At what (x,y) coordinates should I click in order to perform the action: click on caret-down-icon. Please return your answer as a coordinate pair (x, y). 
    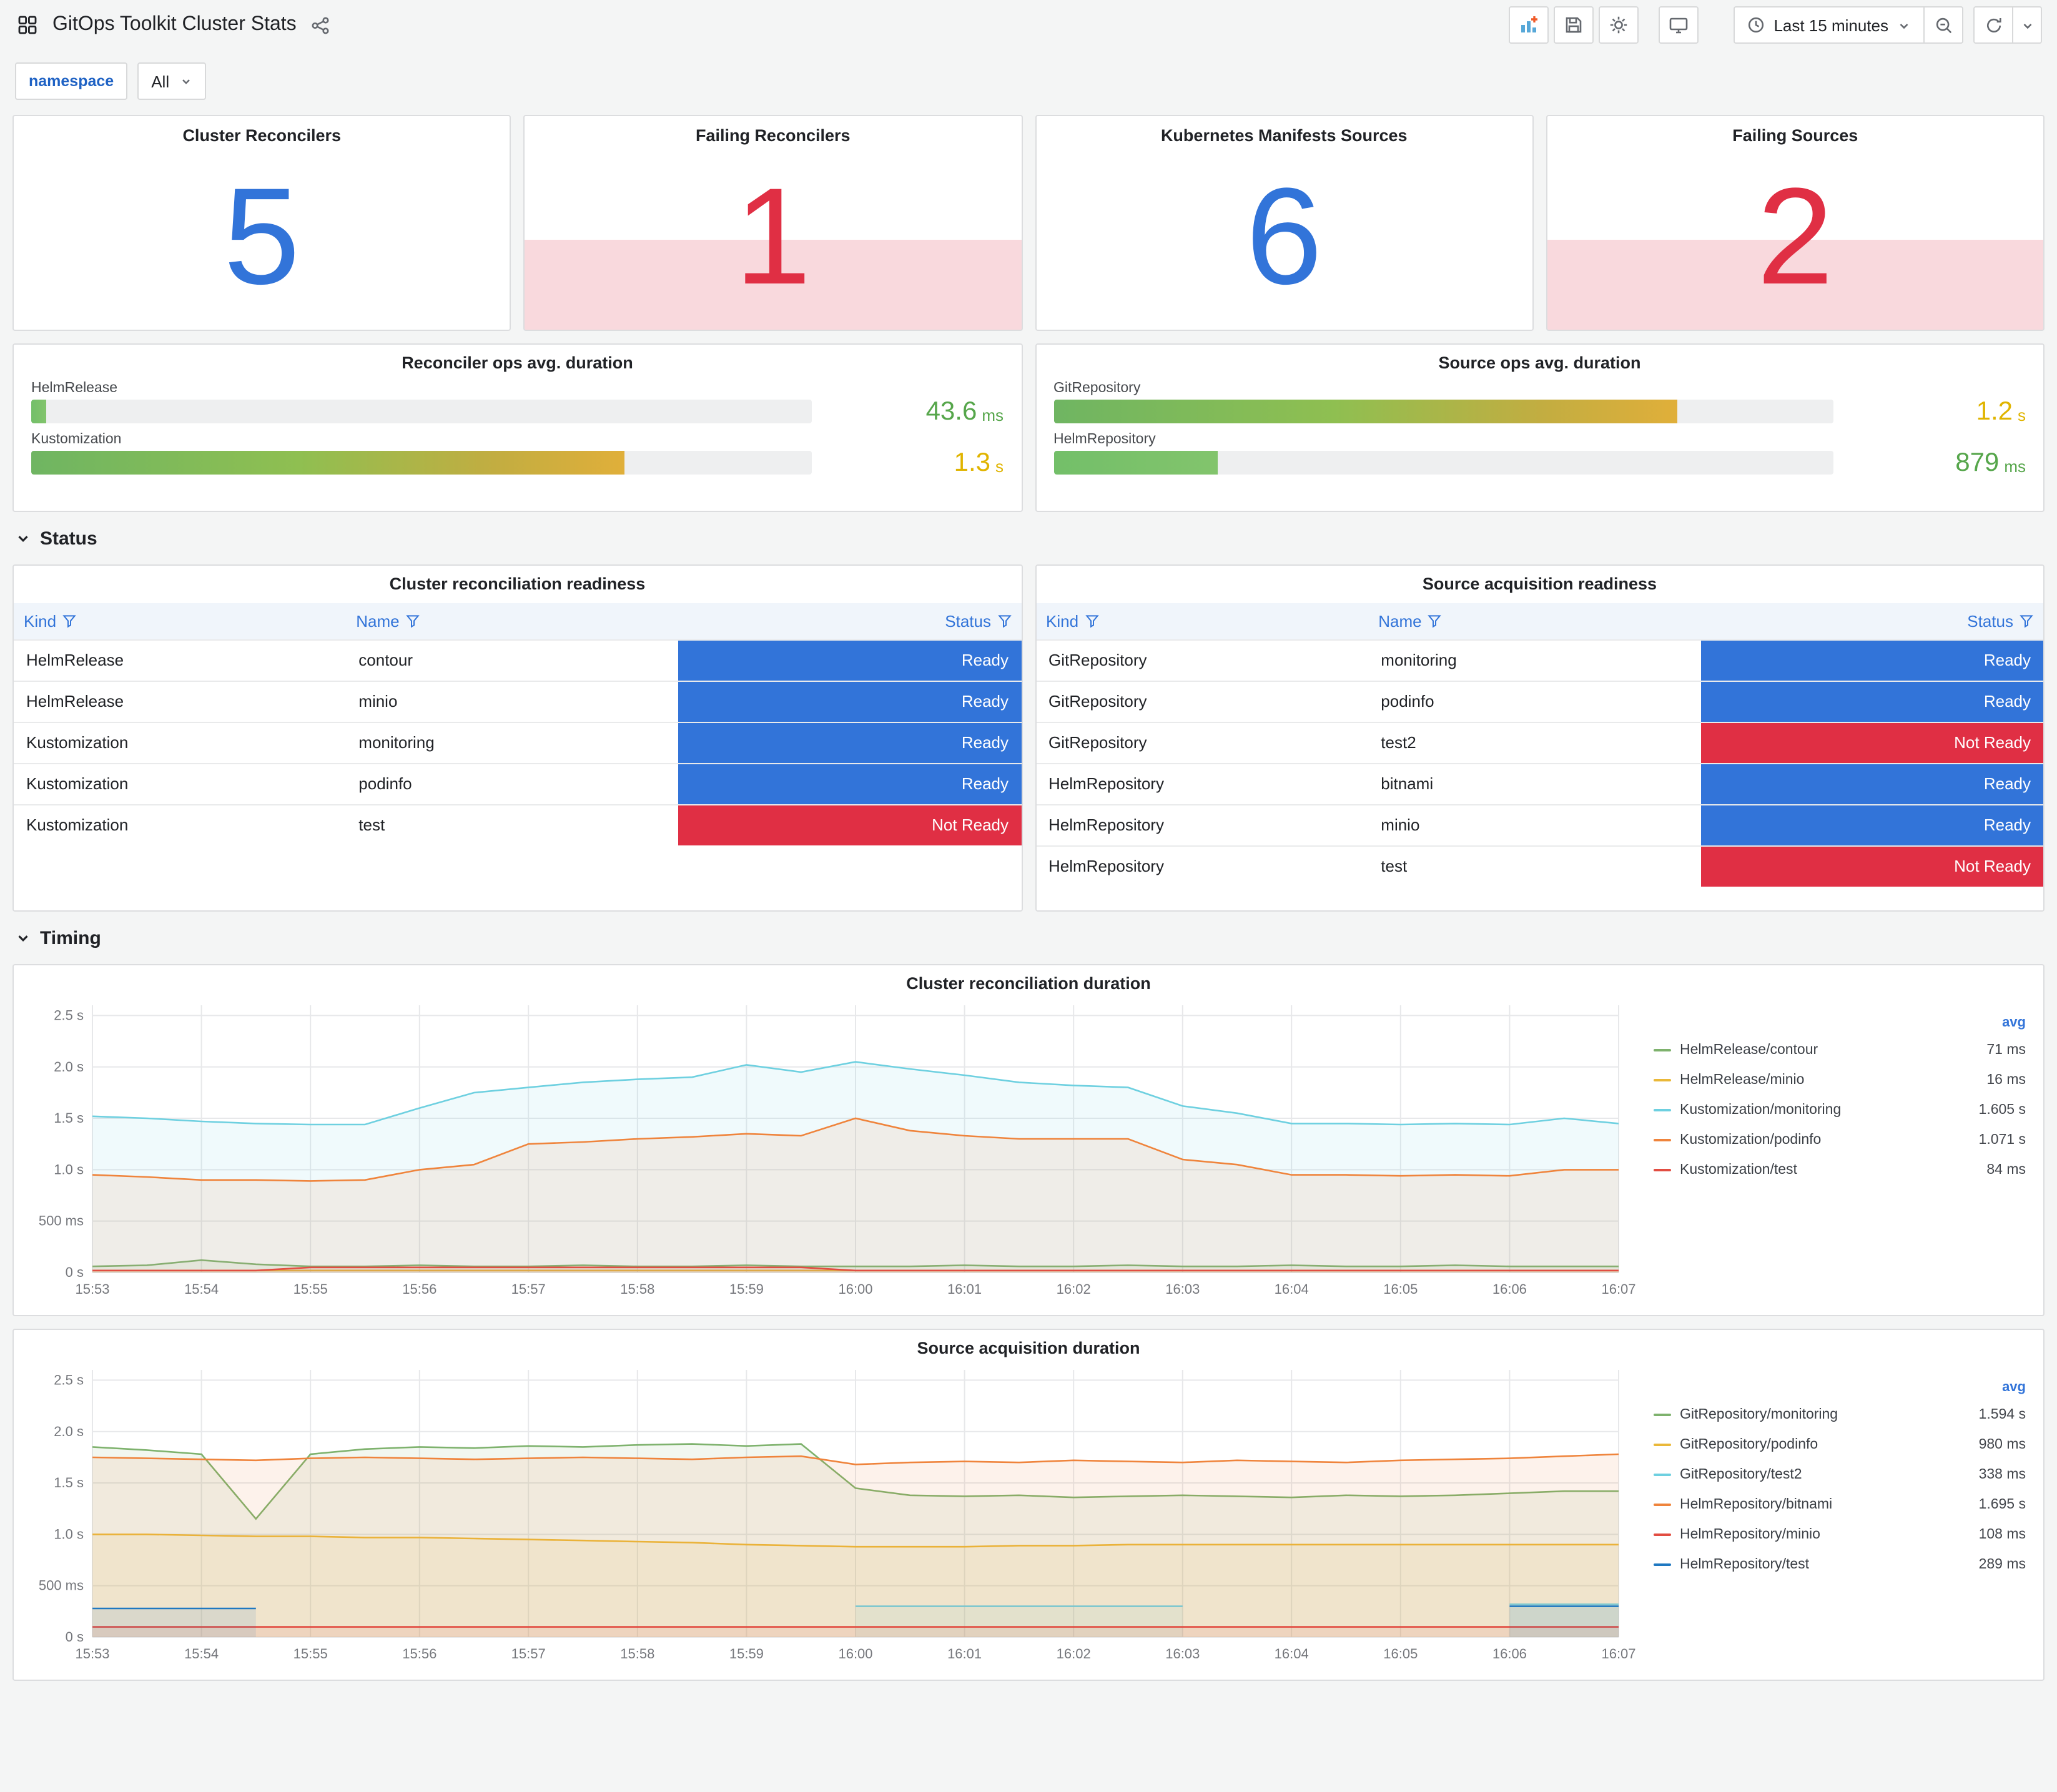
    Looking at the image, I should click on (1904, 26).